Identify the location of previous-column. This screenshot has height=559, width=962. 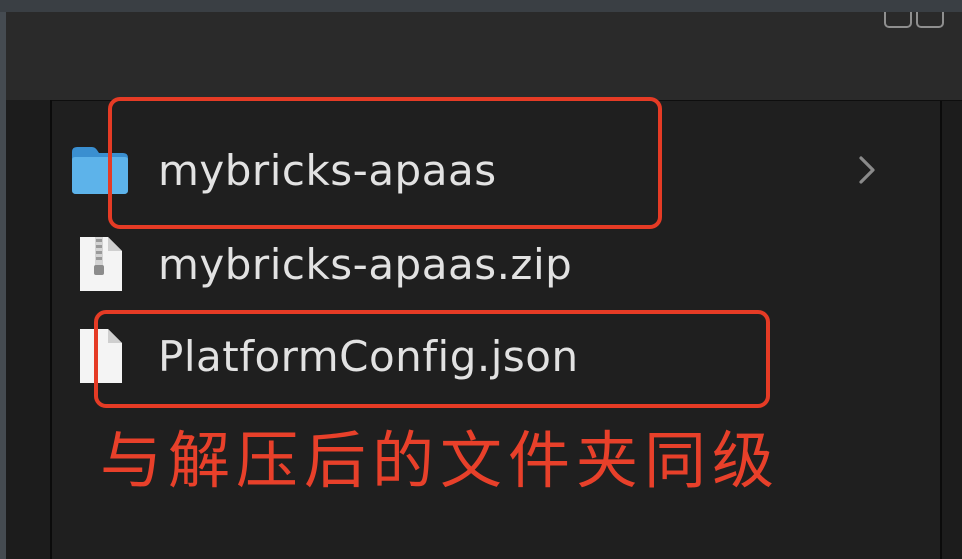
(29, 329).